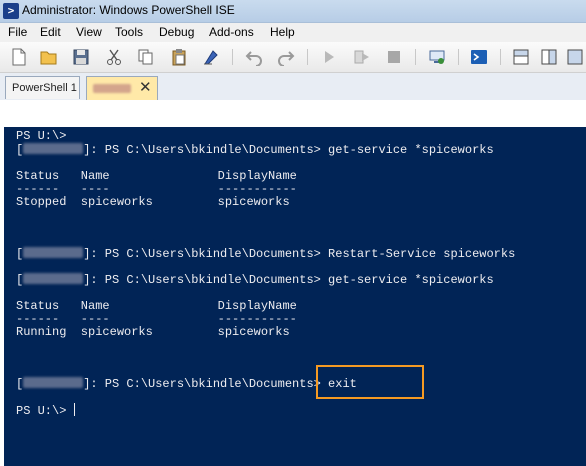  Describe the element at coordinates (128, 10) in the screenshot. I see `window-title: Administrator: Windows PowerShell ISE` at that location.